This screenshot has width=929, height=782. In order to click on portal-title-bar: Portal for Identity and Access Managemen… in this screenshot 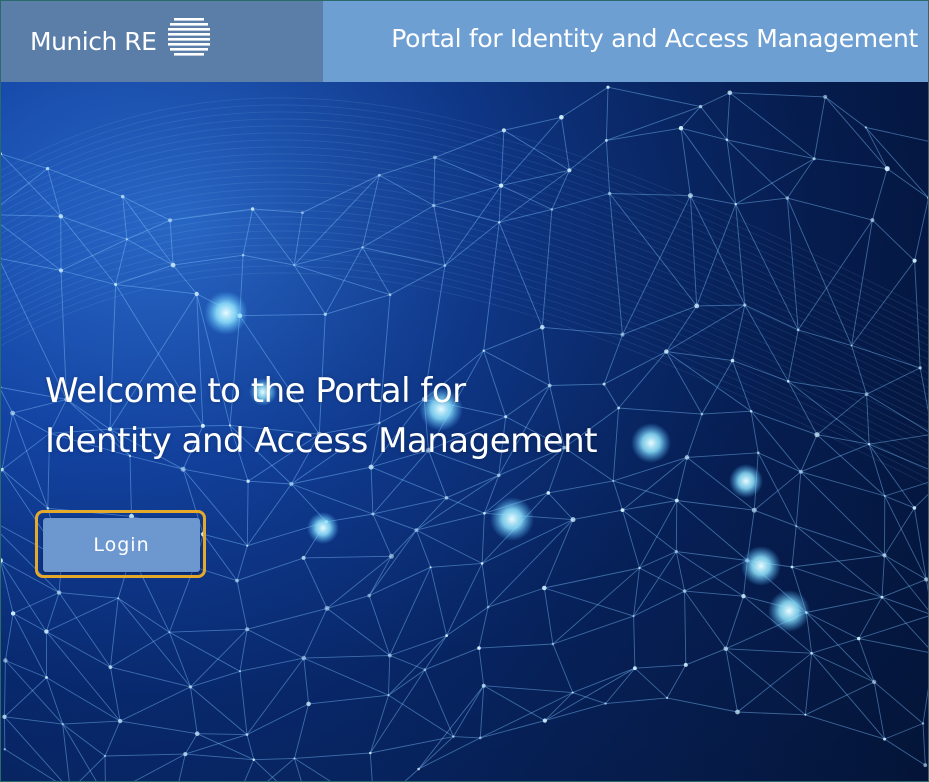, I will do `click(625, 41)`.